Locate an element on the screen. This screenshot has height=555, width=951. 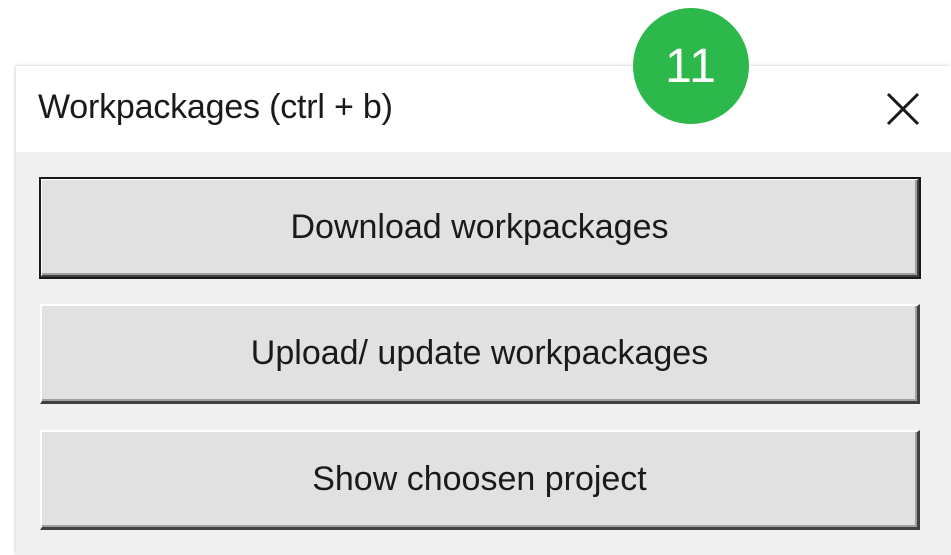
upload-update-workpackages-label: Upload/ update workpackages is located at coordinates (479, 353).